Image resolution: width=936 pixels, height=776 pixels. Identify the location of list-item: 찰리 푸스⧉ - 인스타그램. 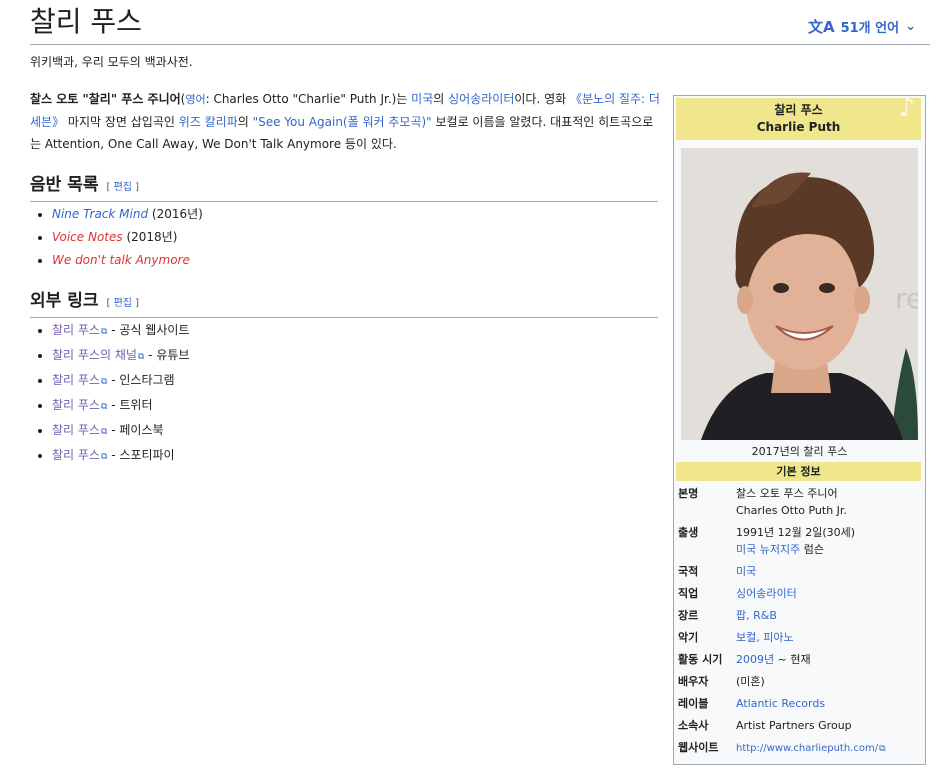
(113, 381).